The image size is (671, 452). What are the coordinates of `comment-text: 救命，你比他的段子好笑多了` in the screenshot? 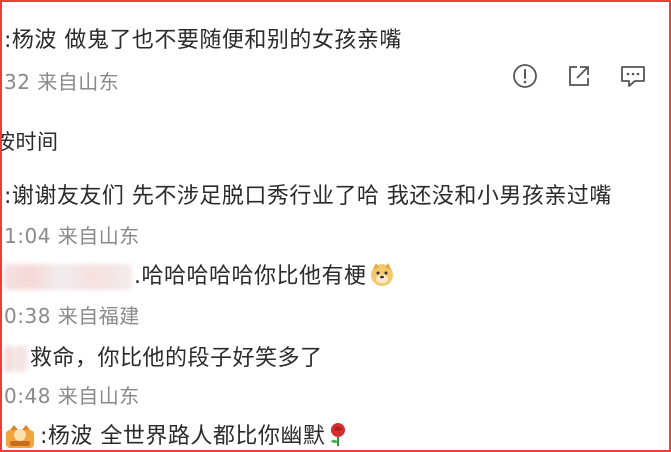 It's located at (163, 356).